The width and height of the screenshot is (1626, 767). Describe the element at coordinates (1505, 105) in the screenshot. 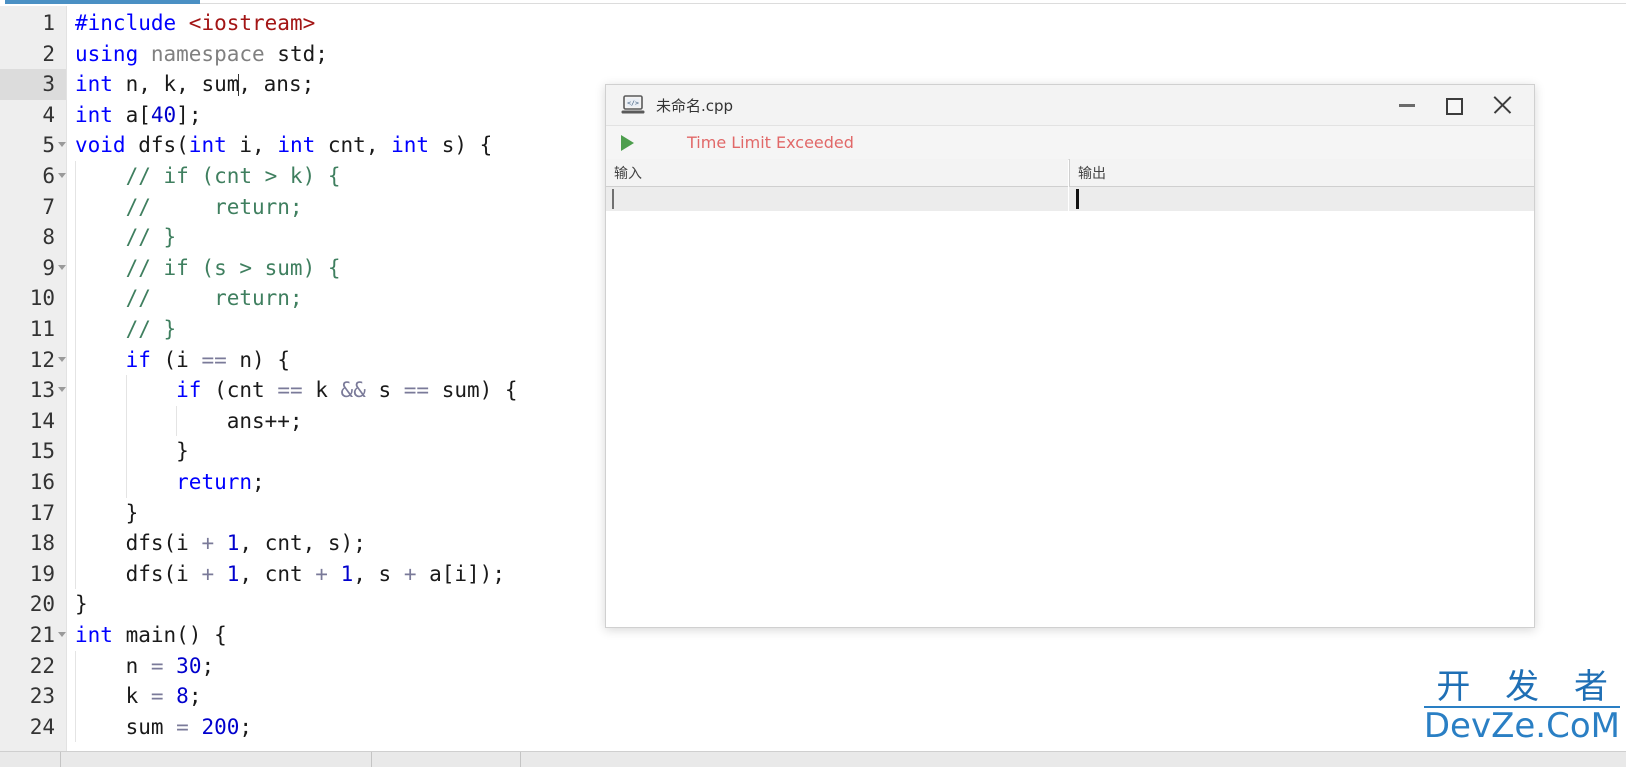

I see `close-button` at that location.